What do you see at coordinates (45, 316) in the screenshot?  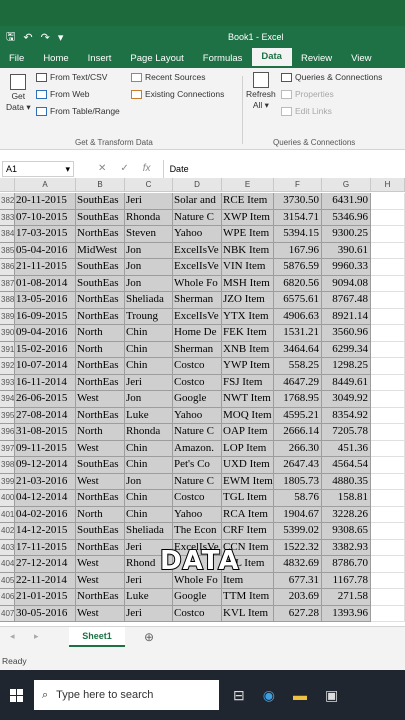 I see `table-cell: 16-09-2015` at bounding box center [45, 316].